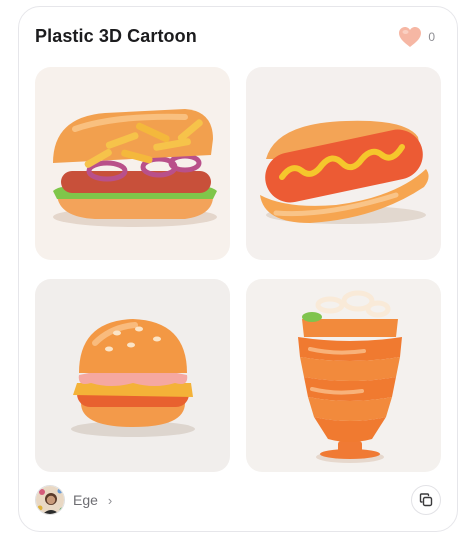 This screenshot has width=472, height=538. Describe the element at coordinates (116, 36) in the screenshot. I see `collection-title: Plastic 3D Cartoon` at that location.